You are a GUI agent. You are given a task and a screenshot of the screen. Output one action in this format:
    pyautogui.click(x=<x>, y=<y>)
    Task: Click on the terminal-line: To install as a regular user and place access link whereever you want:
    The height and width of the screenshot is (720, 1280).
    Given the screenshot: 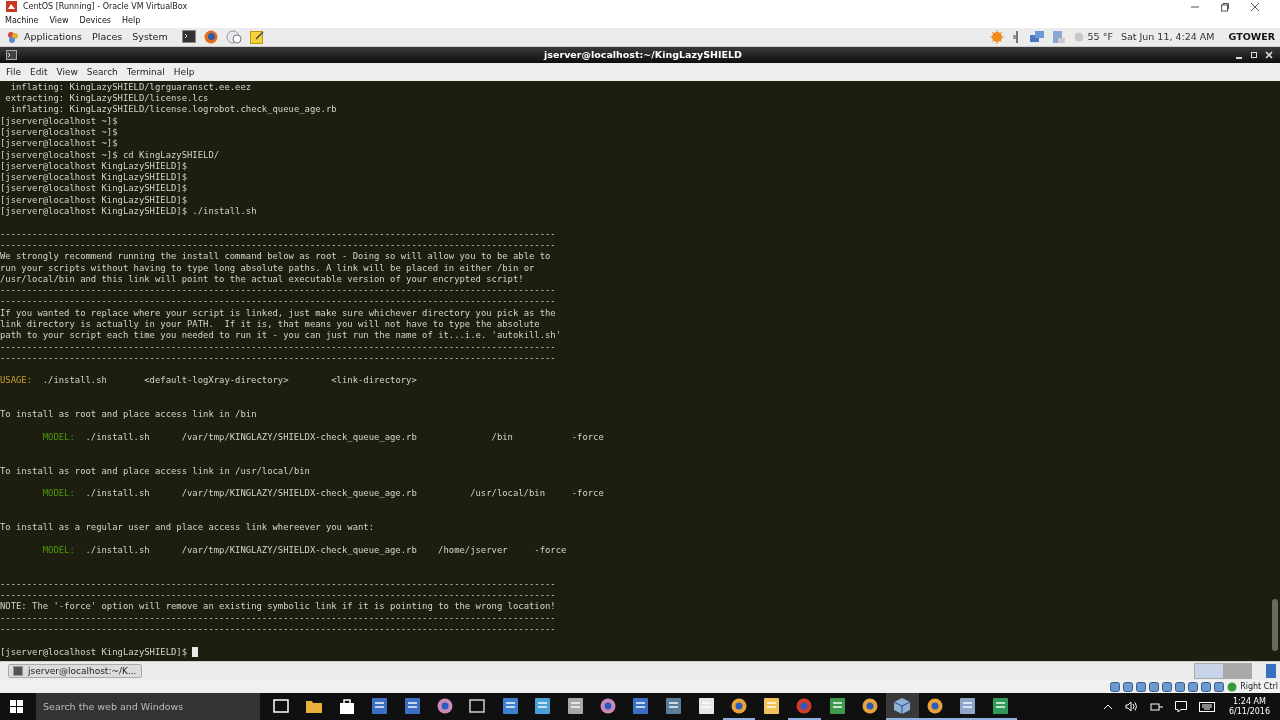 What is the action you would take?
    pyautogui.click(x=187, y=528)
    